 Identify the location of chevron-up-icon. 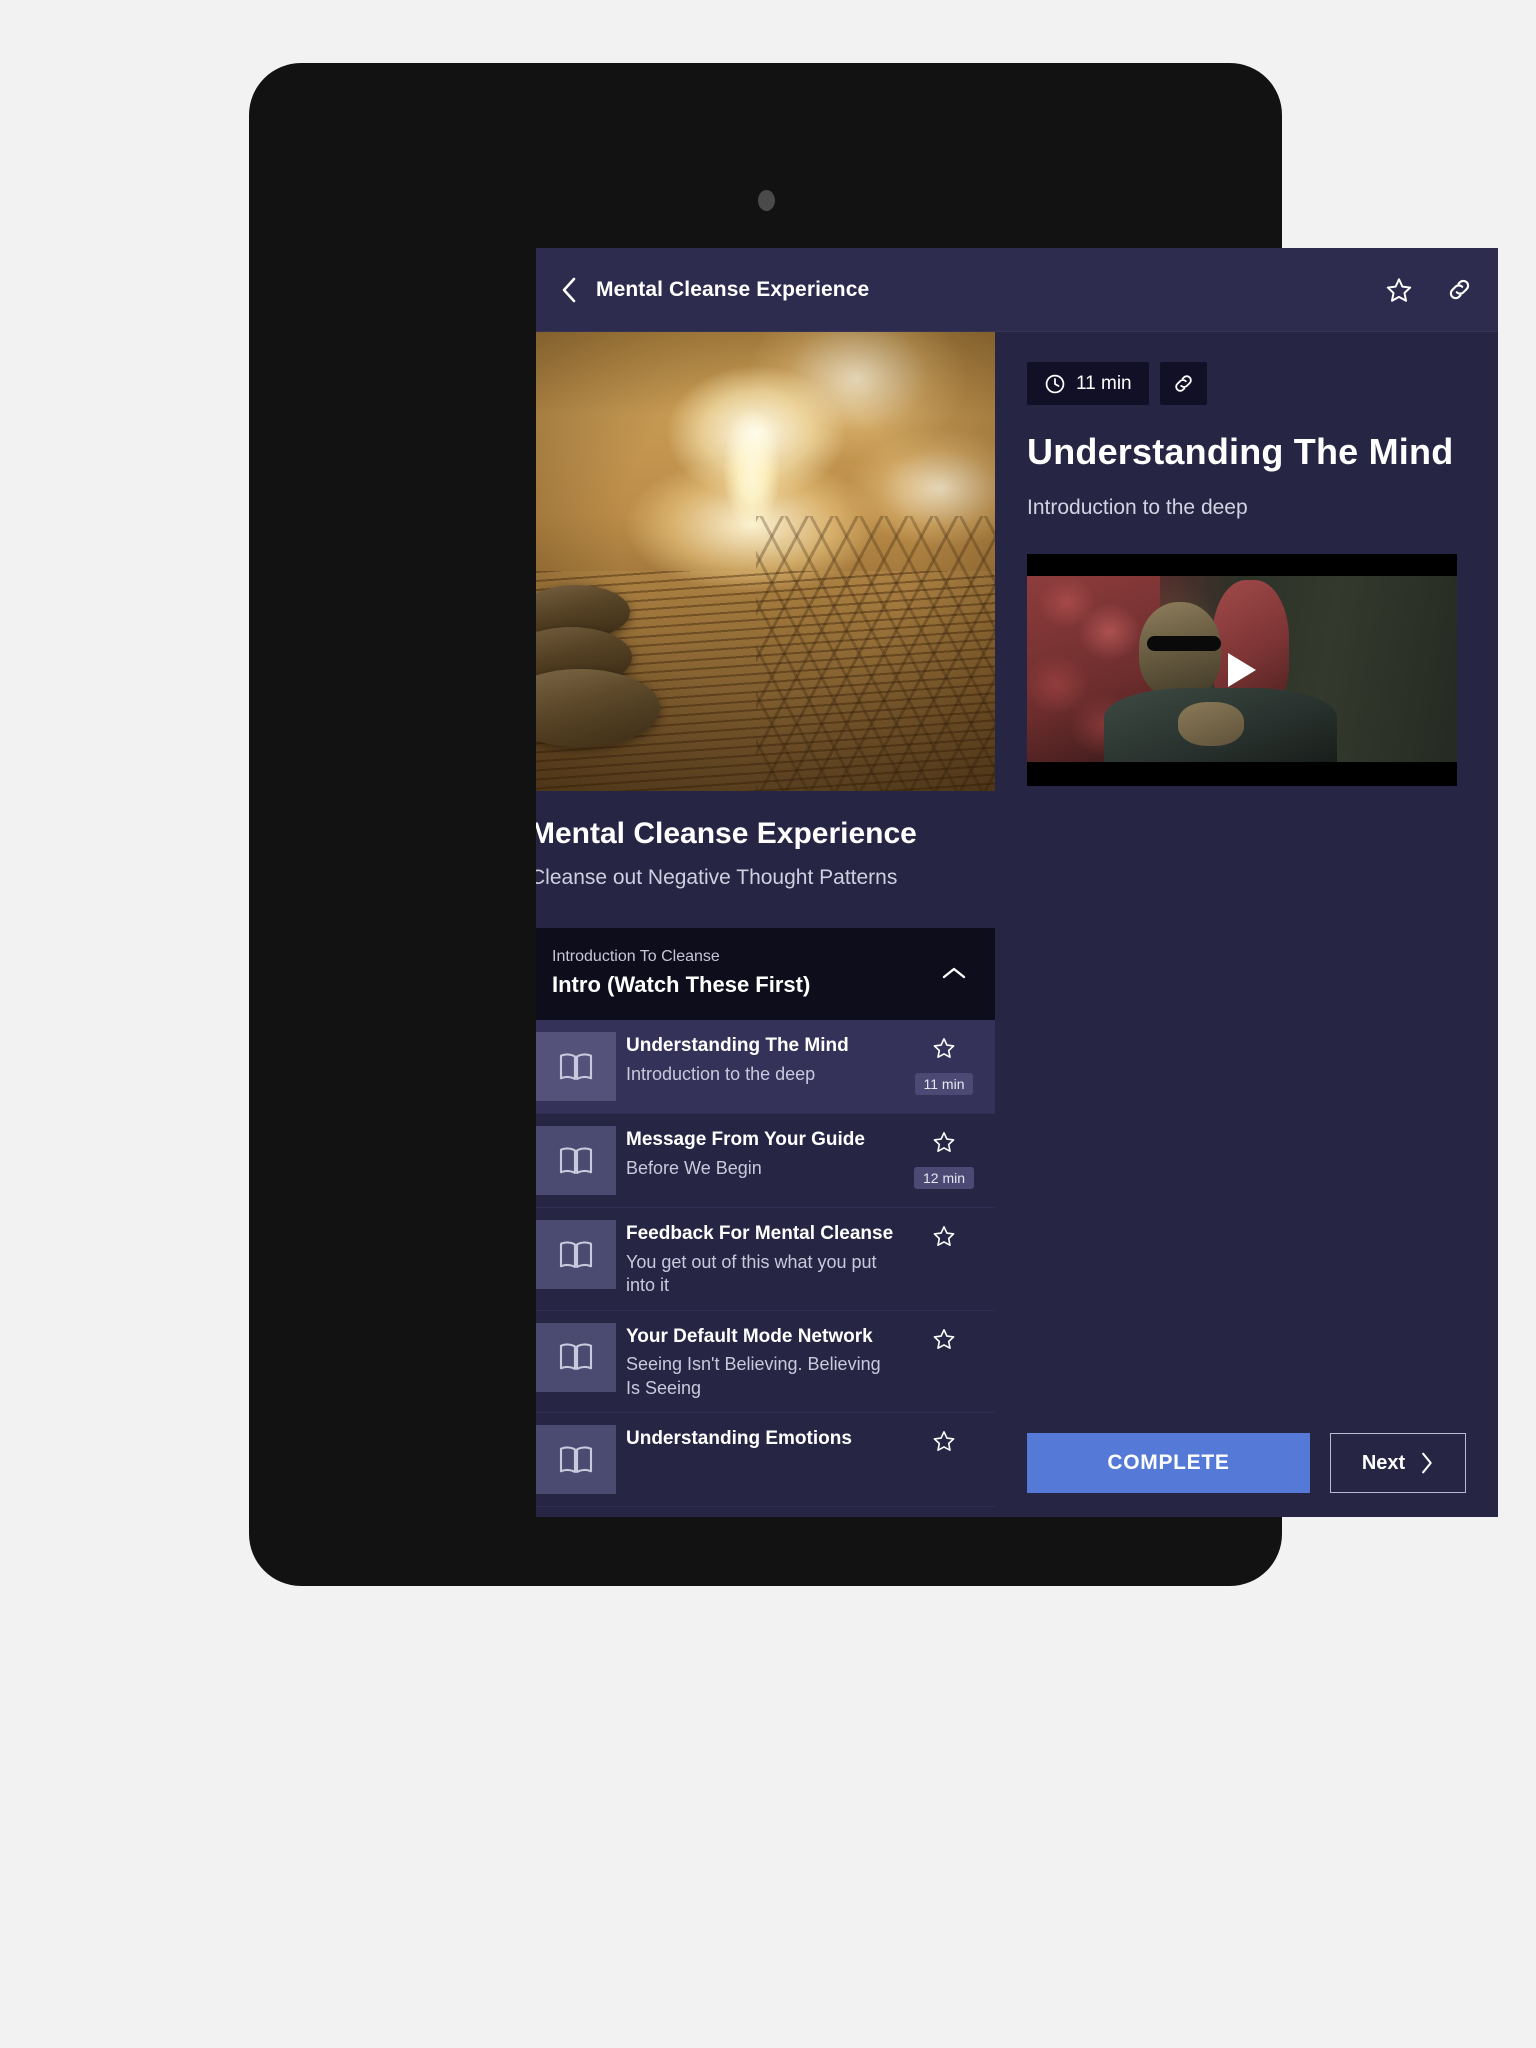
(954, 973).